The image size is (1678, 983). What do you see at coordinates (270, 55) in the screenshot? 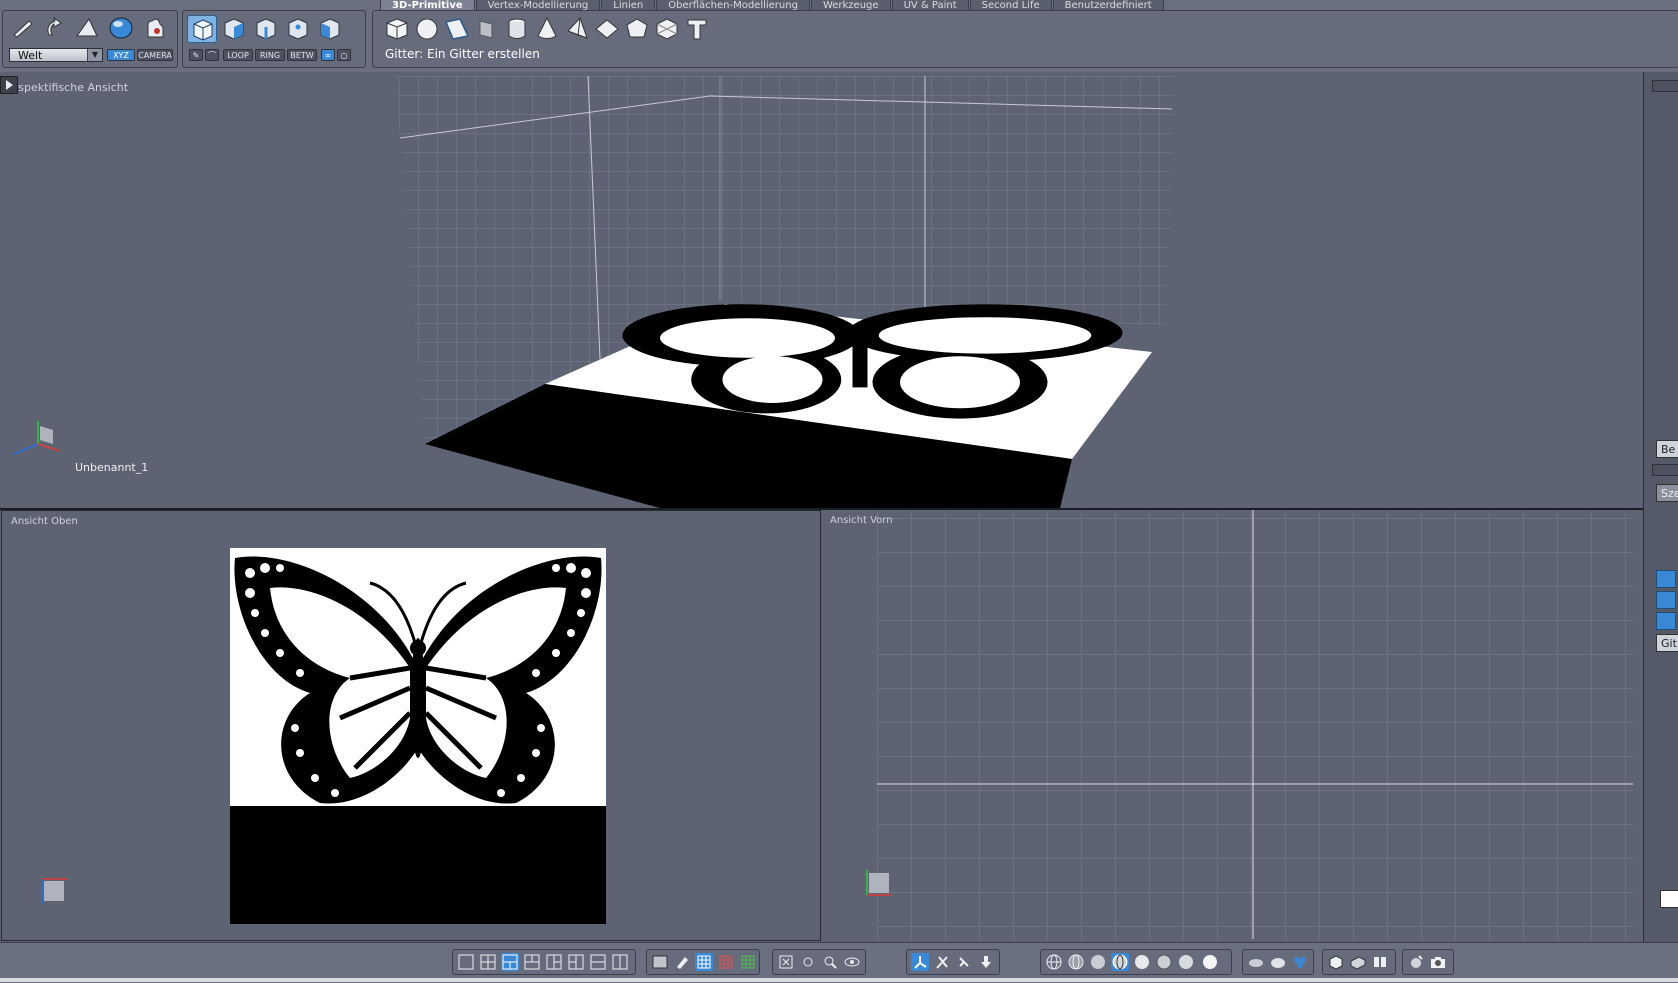
I see `ring-button: RING` at bounding box center [270, 55].